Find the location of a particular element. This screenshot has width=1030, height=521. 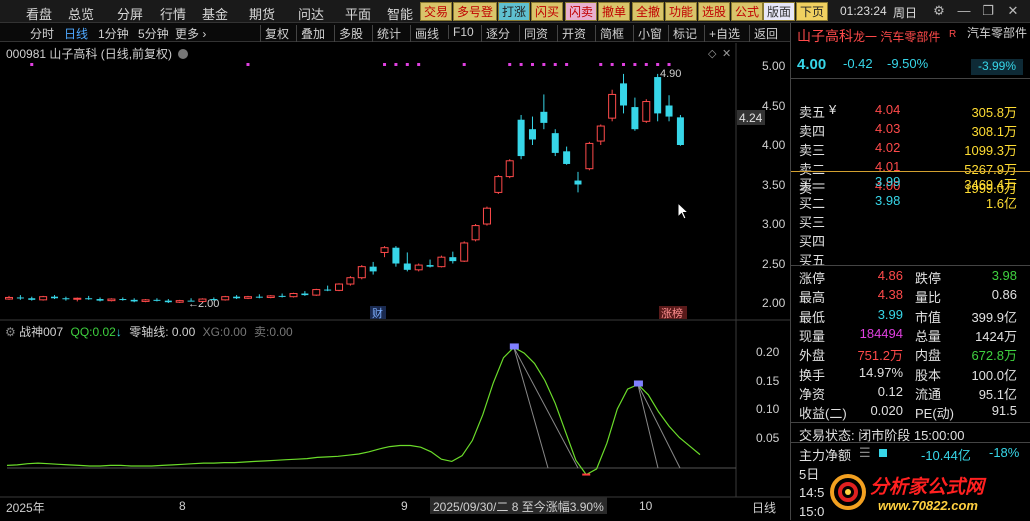

maximize-icon: ❐ is located at coordinates (988, 11).